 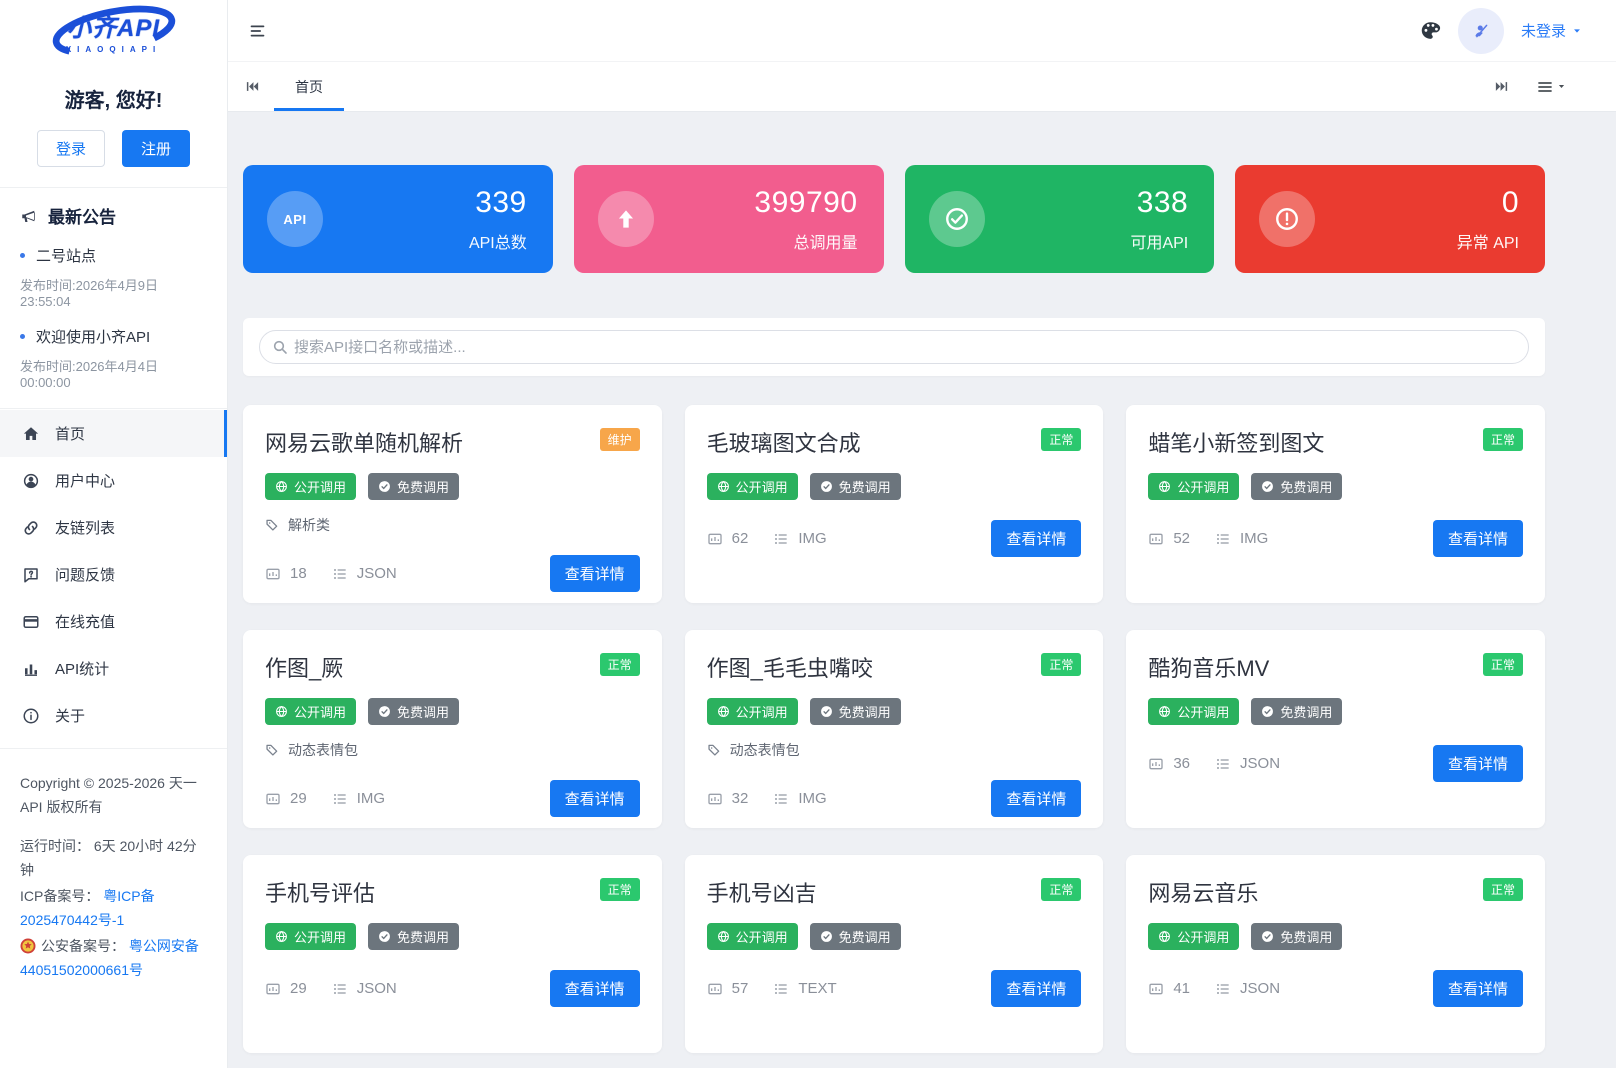 I want to click on scroll-tabs-right-icon, so click(x=1501, y=86).